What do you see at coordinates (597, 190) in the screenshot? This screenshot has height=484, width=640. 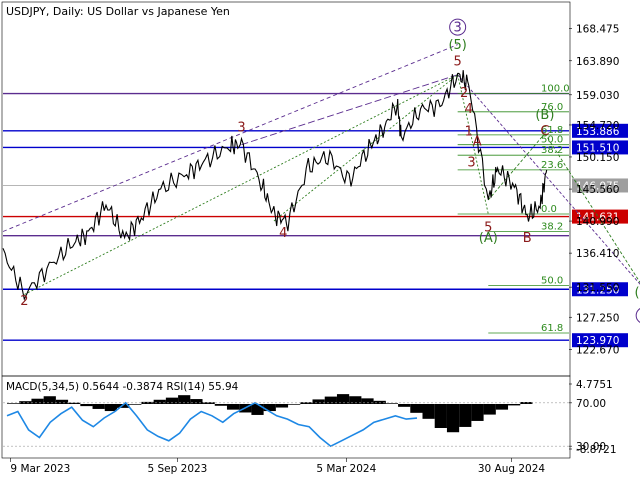 I see `price-tick-label-5: 145.560` at bounding box center [597, 190].